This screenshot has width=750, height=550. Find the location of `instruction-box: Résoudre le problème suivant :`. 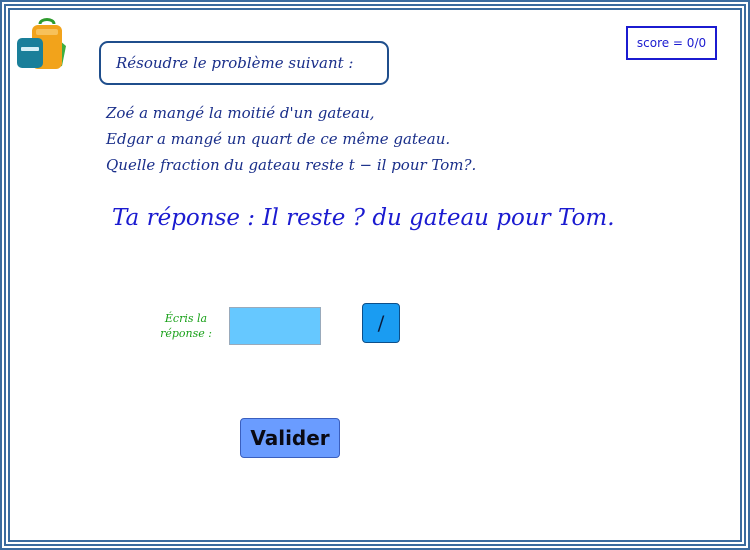

instruction-box: Résoudre le problème suivant : is located at coordinates (244, 63).